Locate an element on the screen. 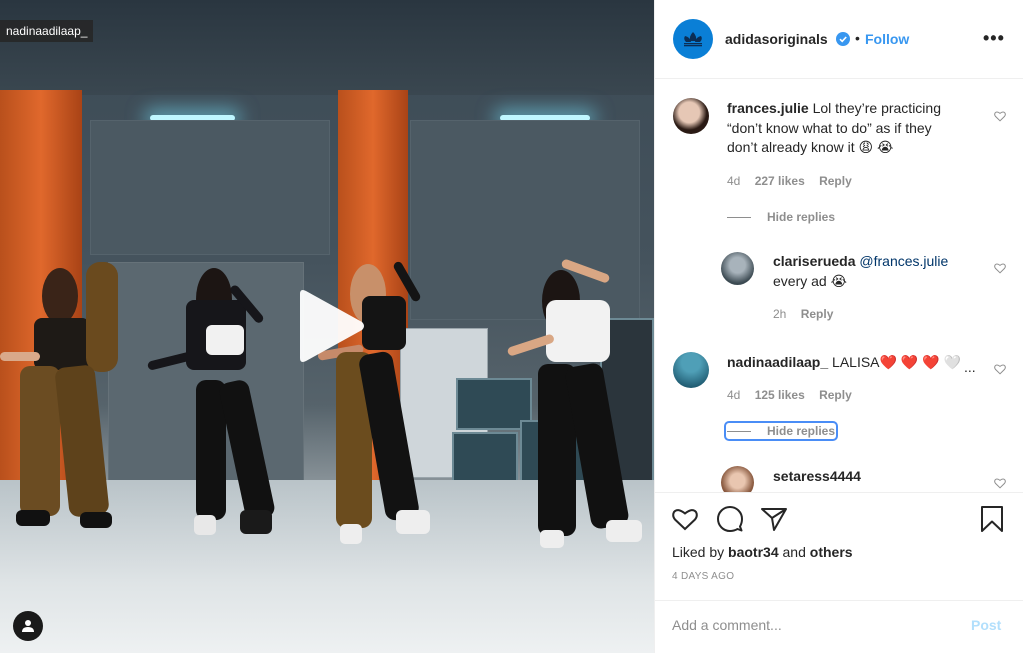 The width and height of the screenshot is (1023, 653). comment-username: nadinaadilaap_ is located at coordinates (777, 362).